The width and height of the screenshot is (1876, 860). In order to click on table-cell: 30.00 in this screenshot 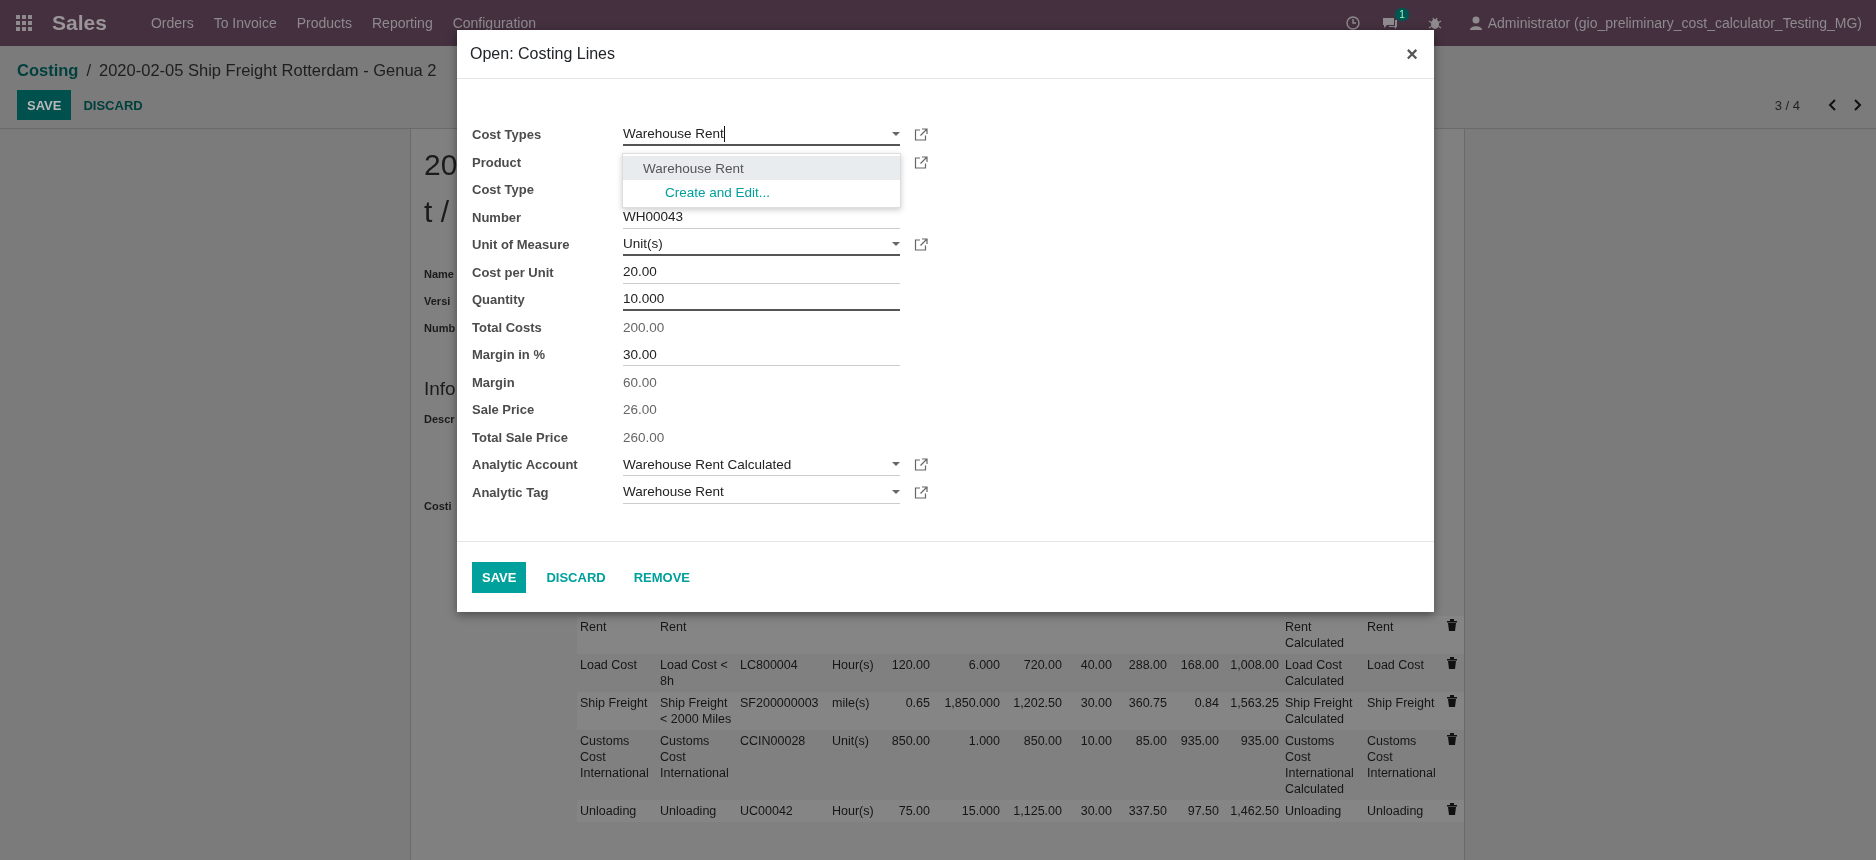, I will do `click(1090, 711)`.